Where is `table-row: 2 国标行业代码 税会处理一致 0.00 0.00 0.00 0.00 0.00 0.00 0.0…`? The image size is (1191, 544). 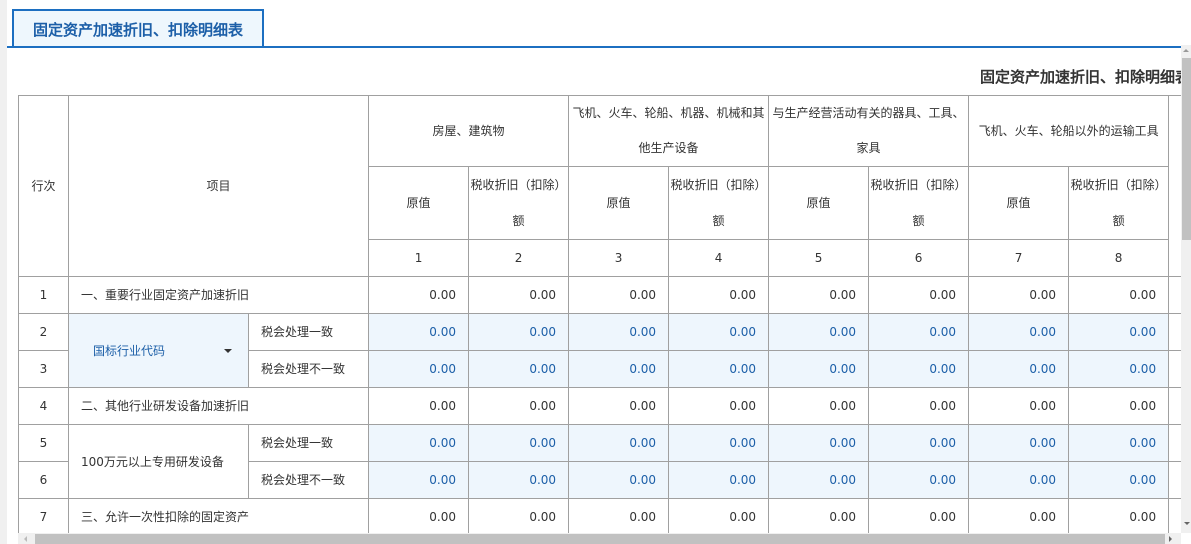
table-row: 2 国标行业代码 税会处理一致 0.00 0.00 0.00 0.00 0.00 0.00 0.0… is located at coordinates (599, 350).